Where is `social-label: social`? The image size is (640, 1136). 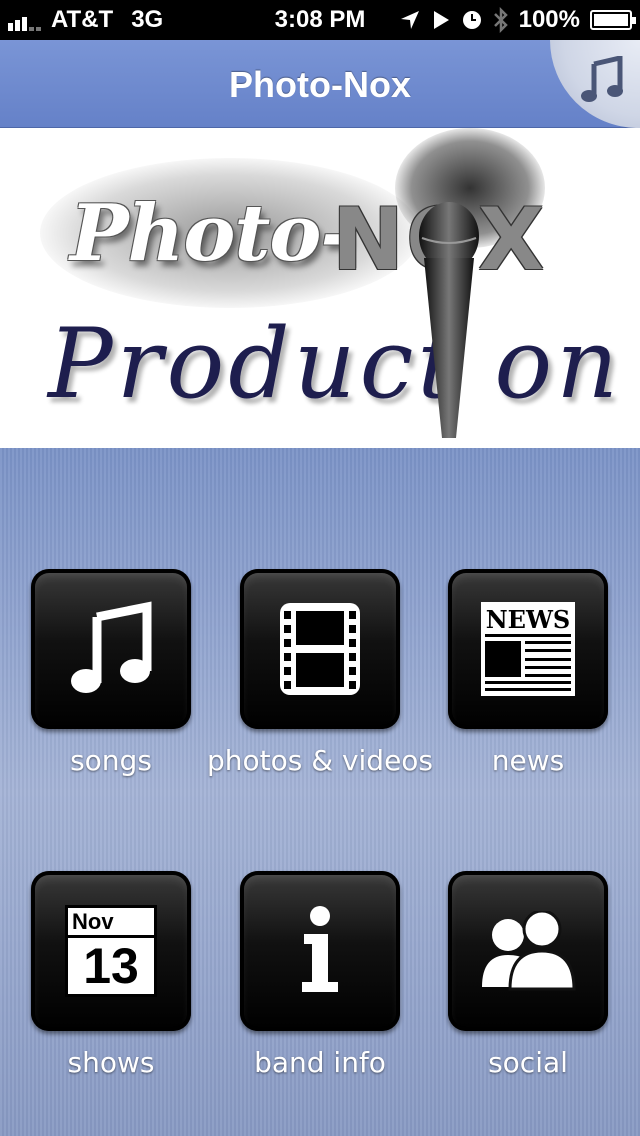 social-label: social is located at coordinates (528, 1062).